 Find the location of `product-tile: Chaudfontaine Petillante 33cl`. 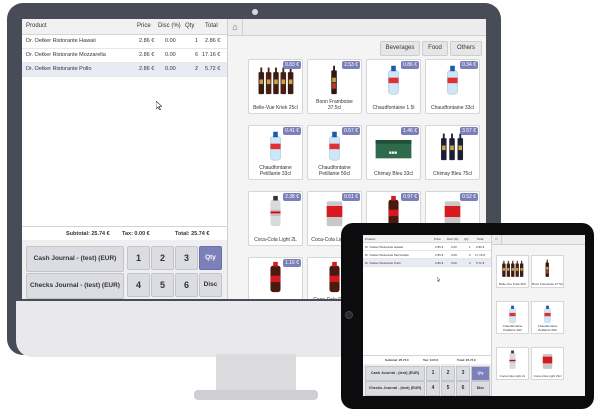

product-tile: Chaudfontaine Petillante 33cl is located at coordinates (512, 317).